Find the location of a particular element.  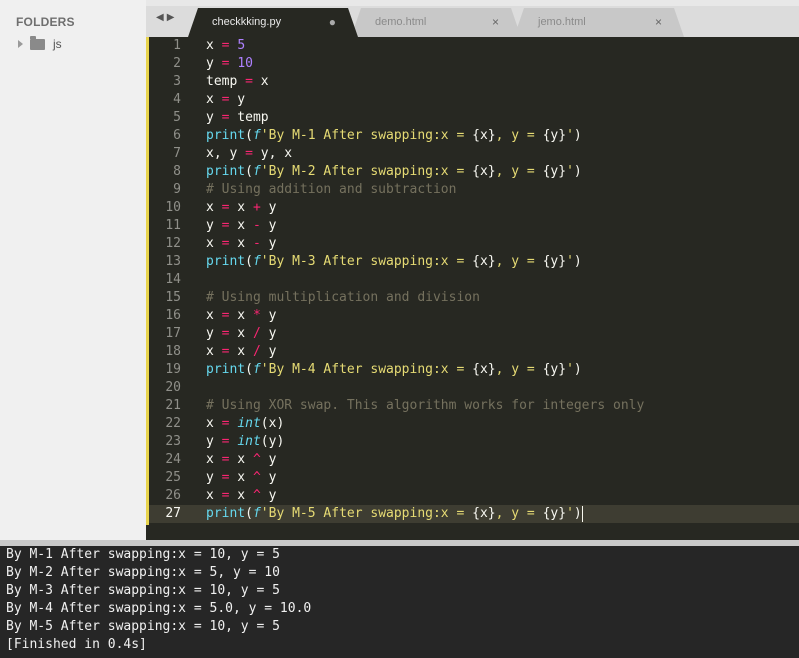

tab-bar-strip is located at coordinates (472, 3).